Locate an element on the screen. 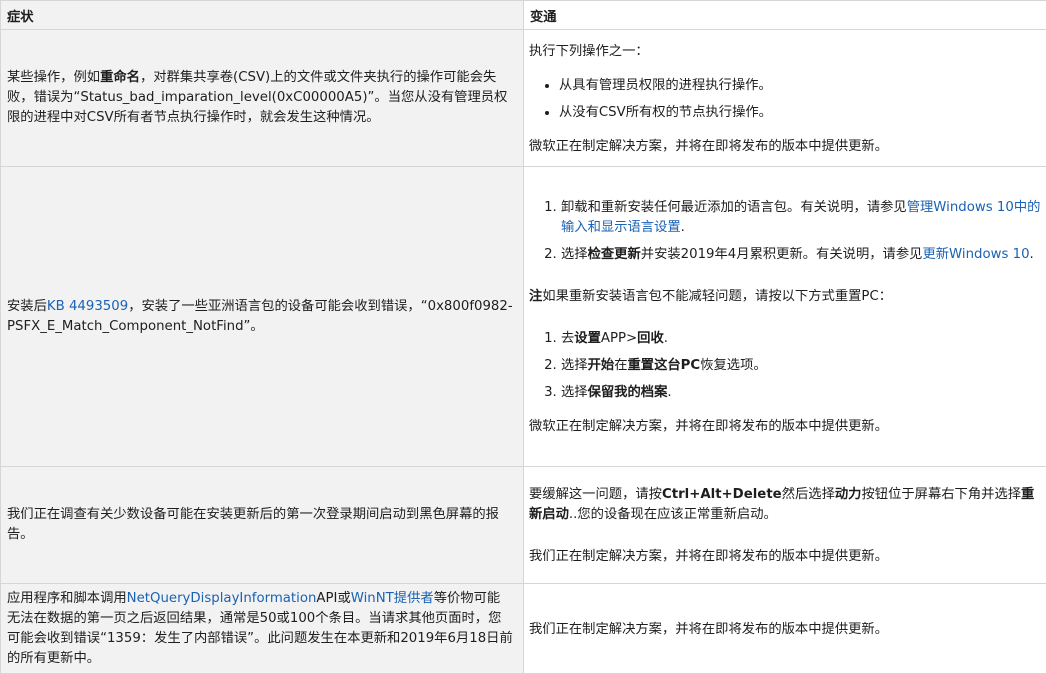  note-text: 如果重新安装语言包不能减轻问题，请按以下方式重置PC： is located at coordinates (717, 296).